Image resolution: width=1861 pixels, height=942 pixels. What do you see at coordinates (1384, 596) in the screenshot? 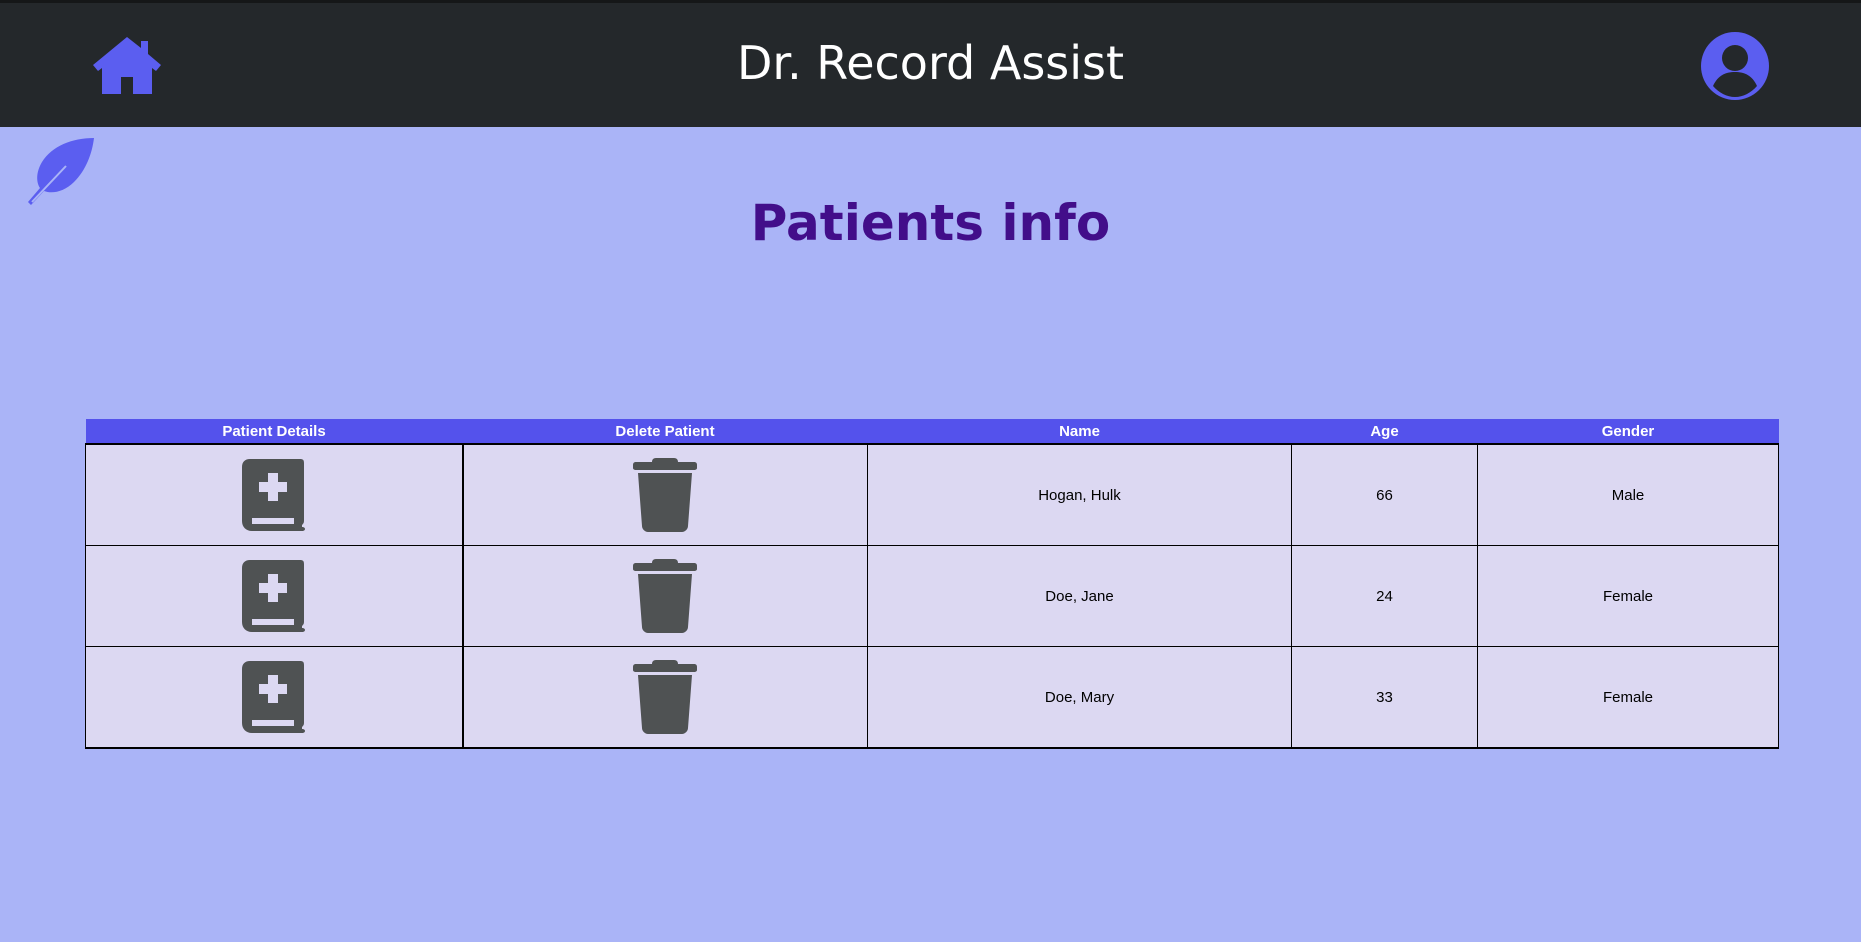
I see `patient-age-cell: 24` at bounding box center [1384, 596].